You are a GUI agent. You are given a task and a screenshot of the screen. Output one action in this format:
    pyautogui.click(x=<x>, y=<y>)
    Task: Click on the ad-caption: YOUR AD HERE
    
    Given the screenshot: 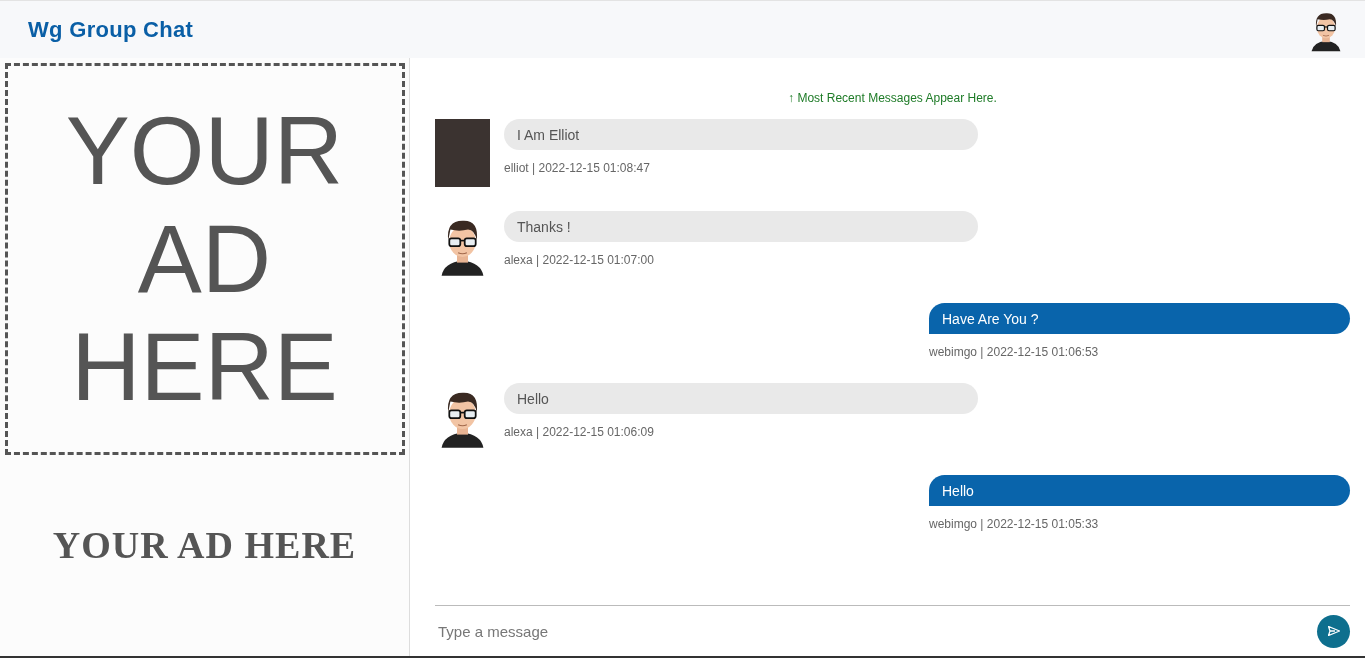 What is the action you would take?
    pyautogui.click(x=204, y=545)
    